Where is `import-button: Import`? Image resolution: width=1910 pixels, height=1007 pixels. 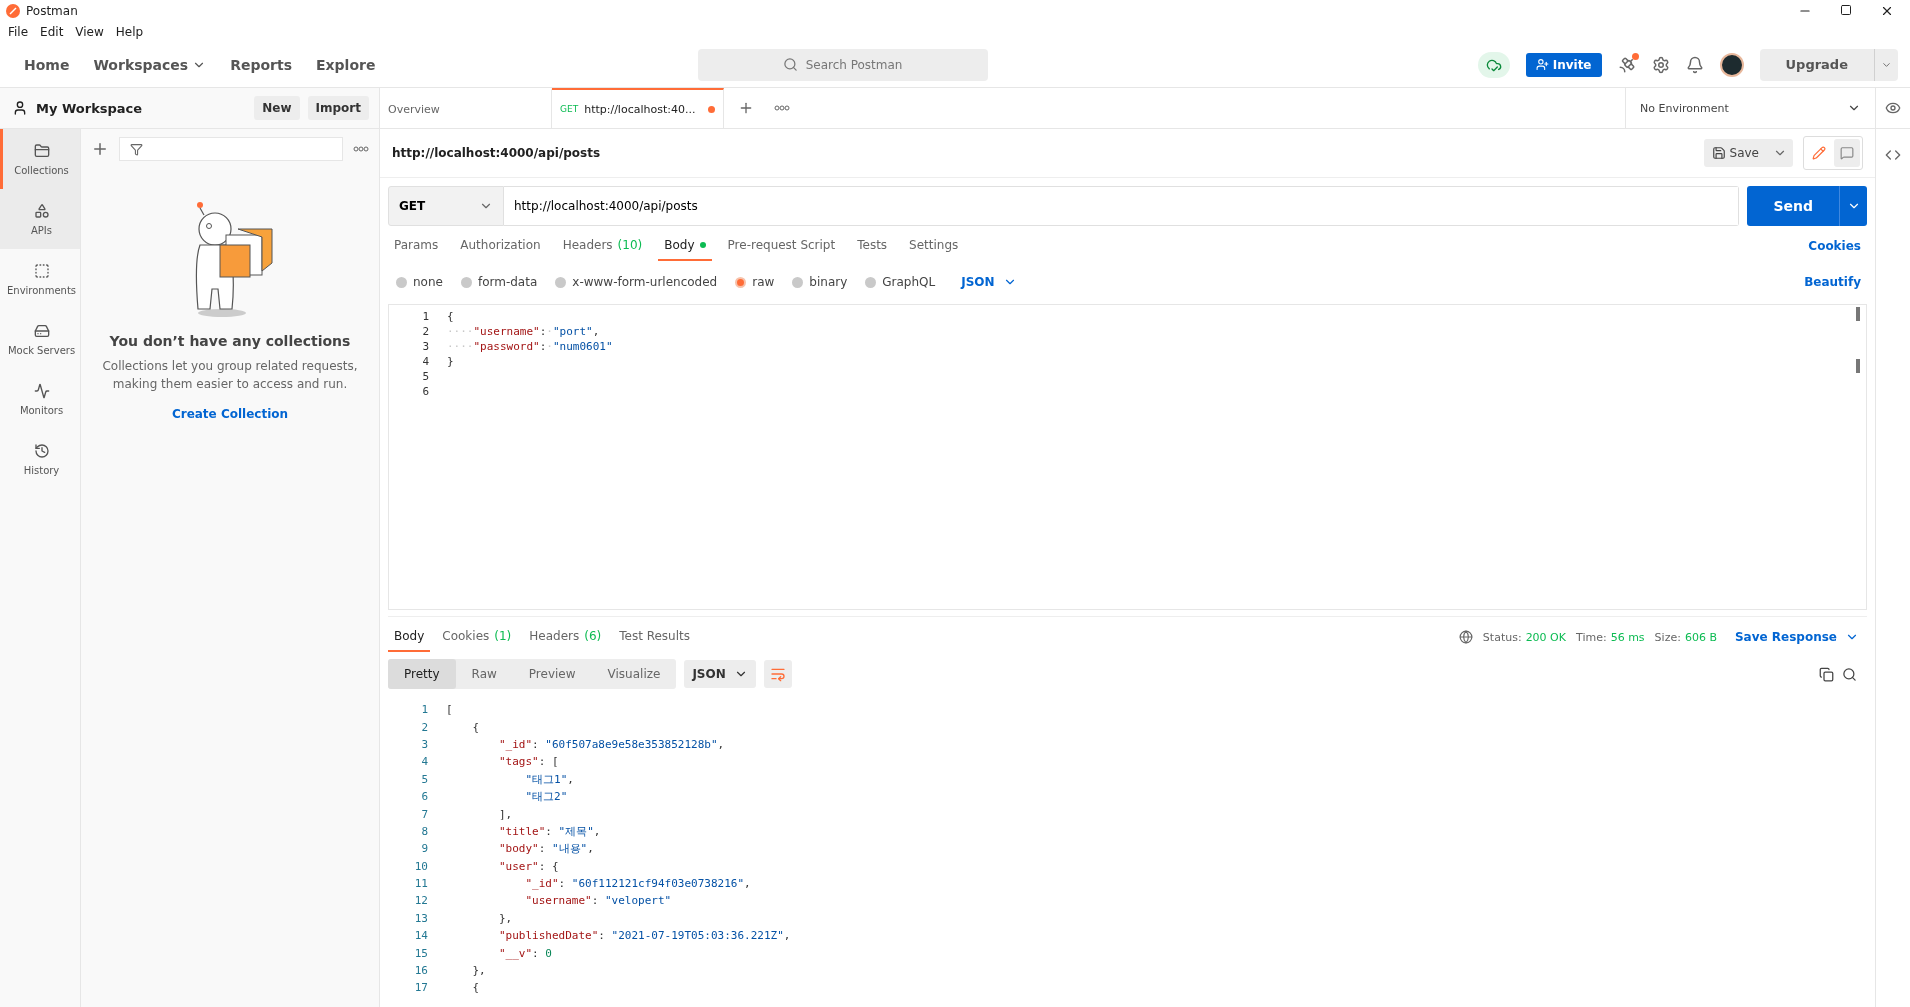
import-button: Import is located at coordinates (338, 108).